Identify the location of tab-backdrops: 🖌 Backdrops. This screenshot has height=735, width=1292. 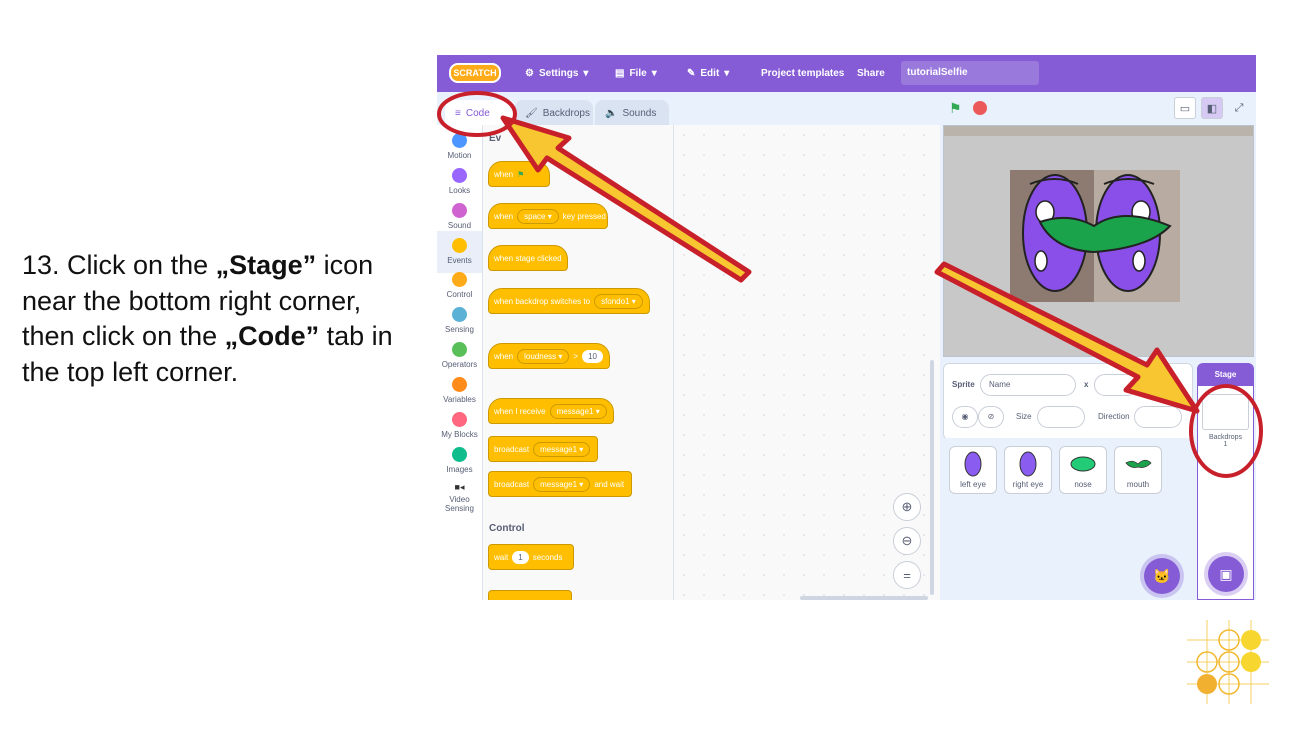
(554, 113).